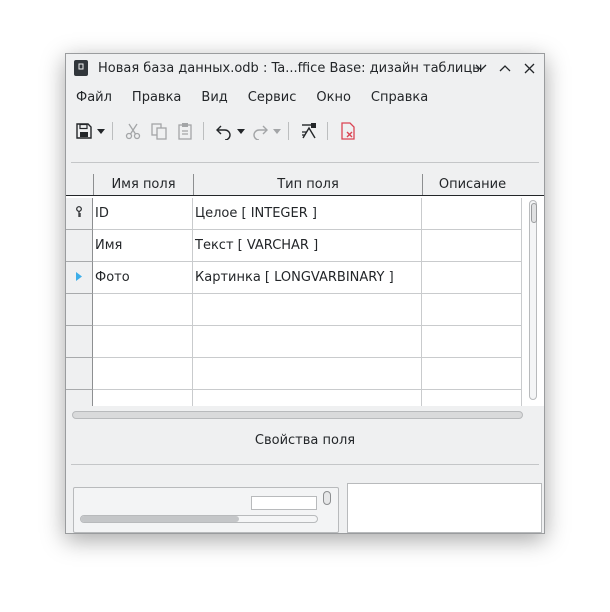 This screenshot has height=612, width=610. I want to click on field-name-cell: Имя, so click(143, 246).